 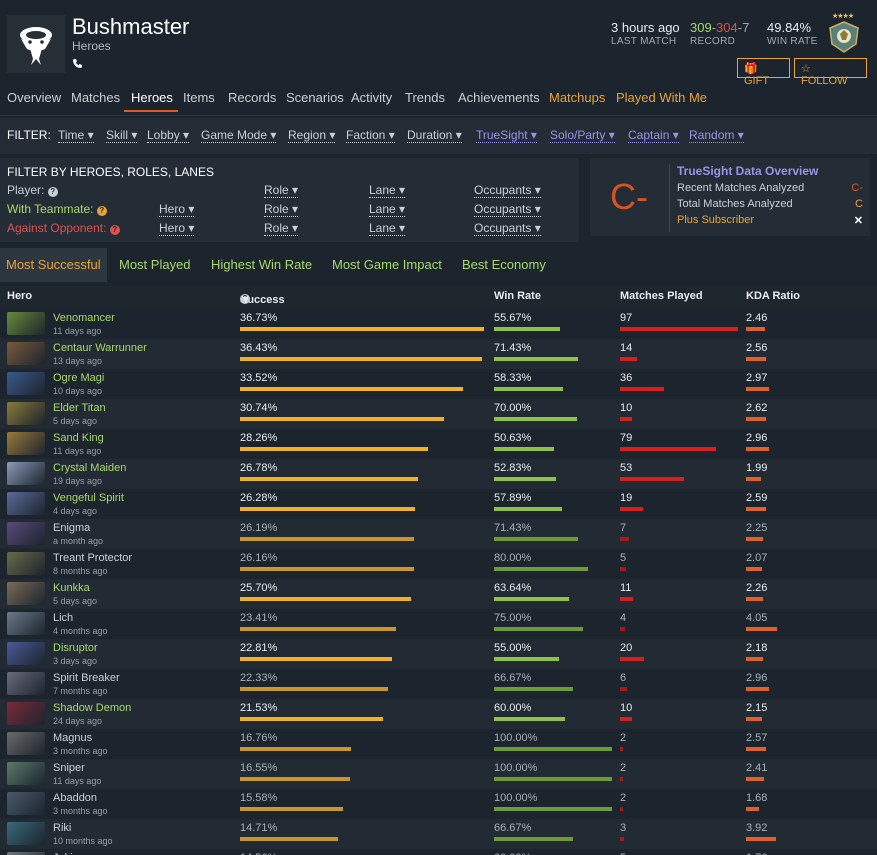 What do you see at coordinates (763, 72) in the screenshot?
I see `gift-button: 🎁 GIFT` at bounding box center [763, 72].